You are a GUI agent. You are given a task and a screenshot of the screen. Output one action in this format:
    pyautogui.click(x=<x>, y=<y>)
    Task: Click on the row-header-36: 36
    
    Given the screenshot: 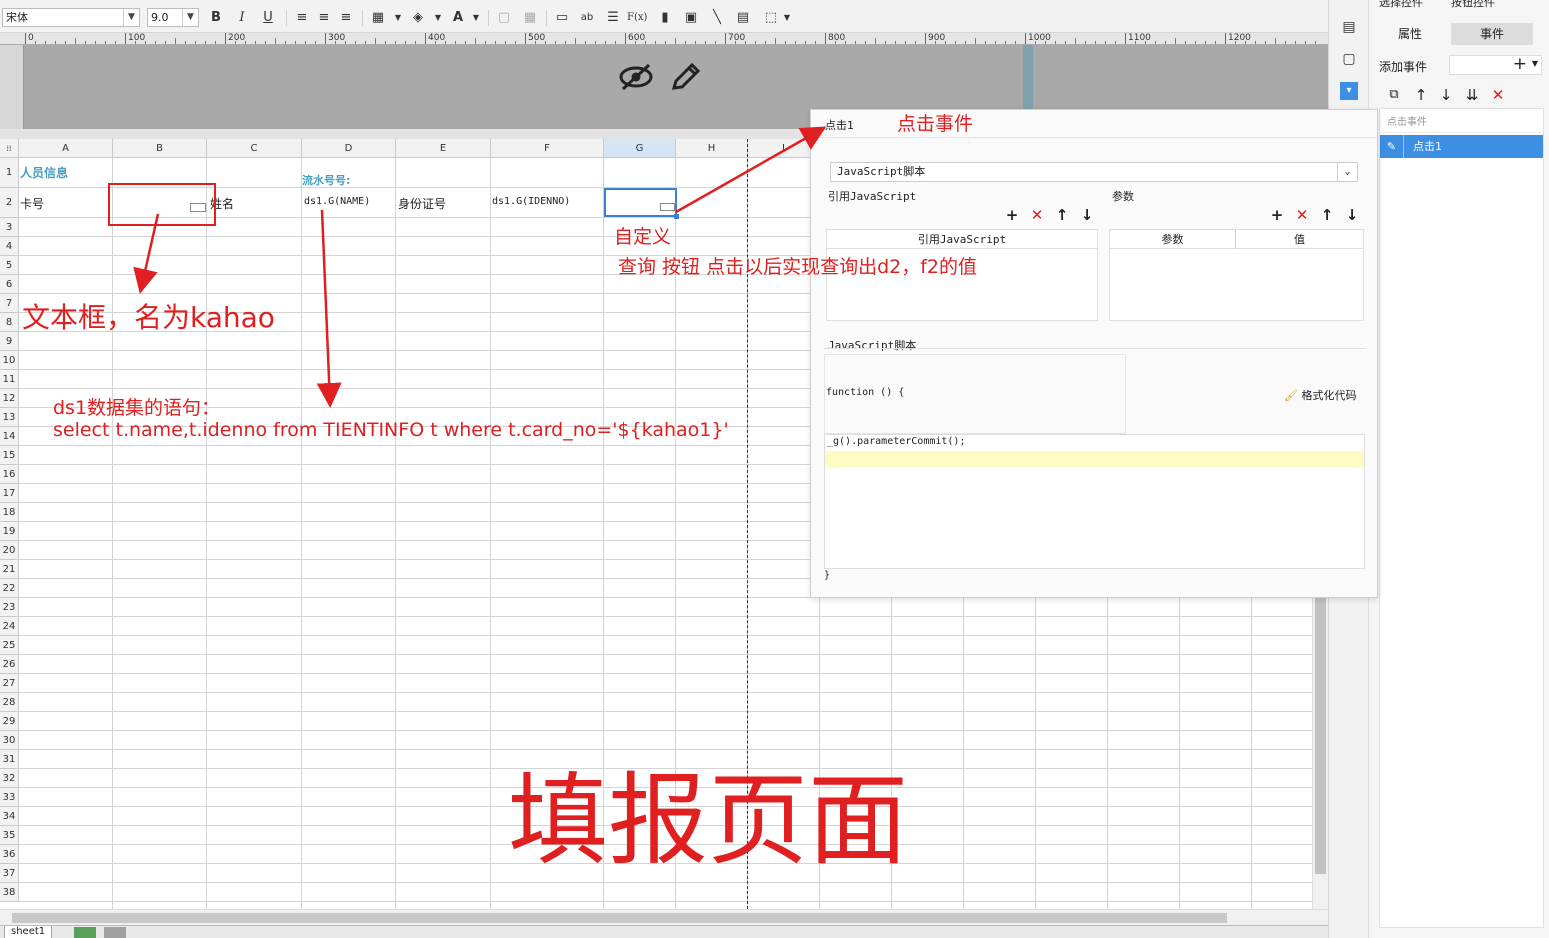 What is the action you would take?
    pyautogui.click(x=9, y=854)
    